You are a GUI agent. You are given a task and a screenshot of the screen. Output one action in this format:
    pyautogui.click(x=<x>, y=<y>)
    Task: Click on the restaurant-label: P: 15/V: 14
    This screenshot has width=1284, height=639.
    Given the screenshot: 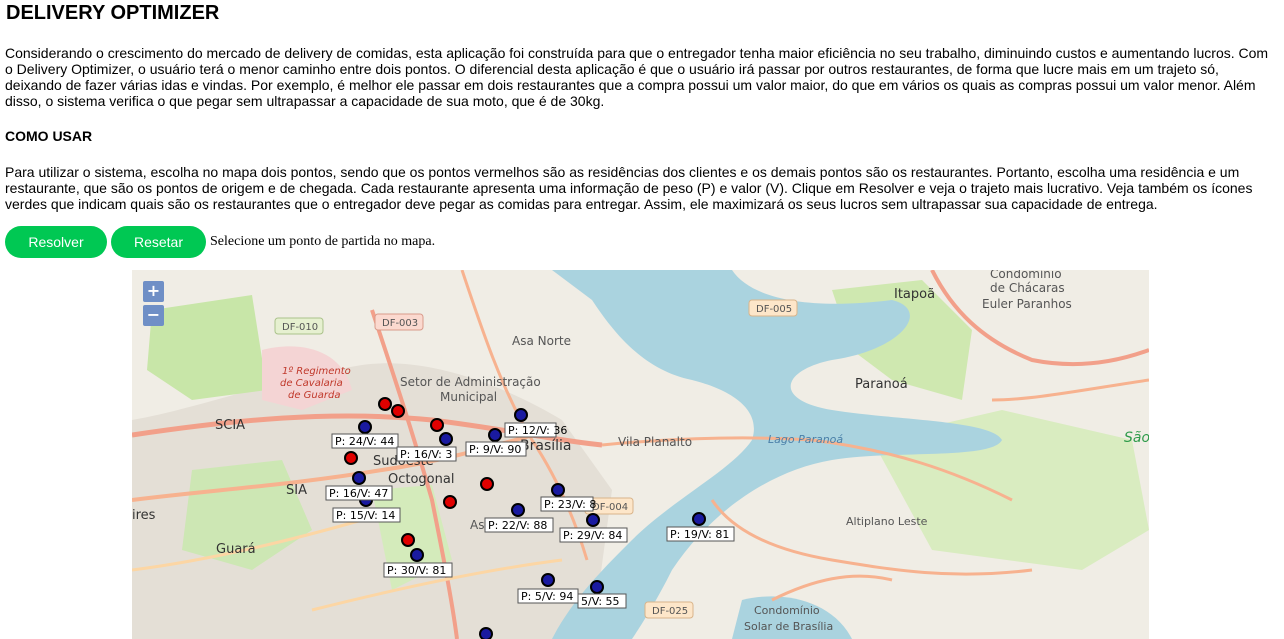 What is the action you would take?
    pyautogui.click(x=365, y=515)
    